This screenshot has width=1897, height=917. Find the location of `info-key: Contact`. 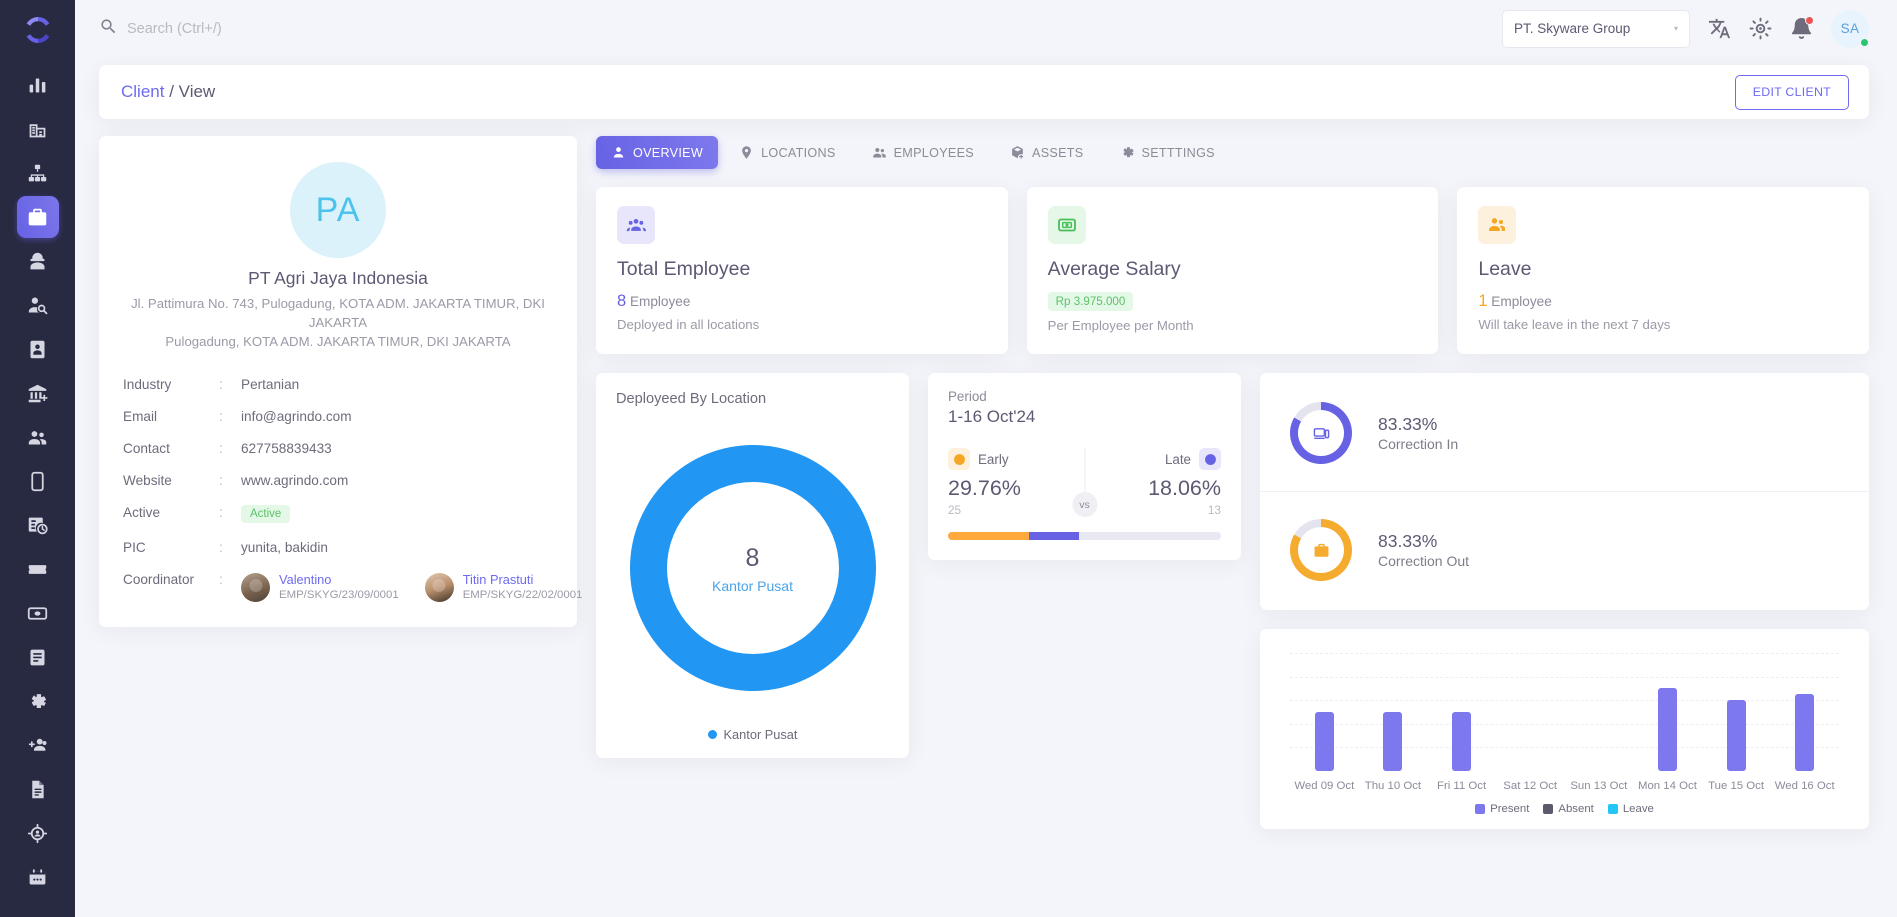

info-key: Contact is located at coordinates (146, 449).